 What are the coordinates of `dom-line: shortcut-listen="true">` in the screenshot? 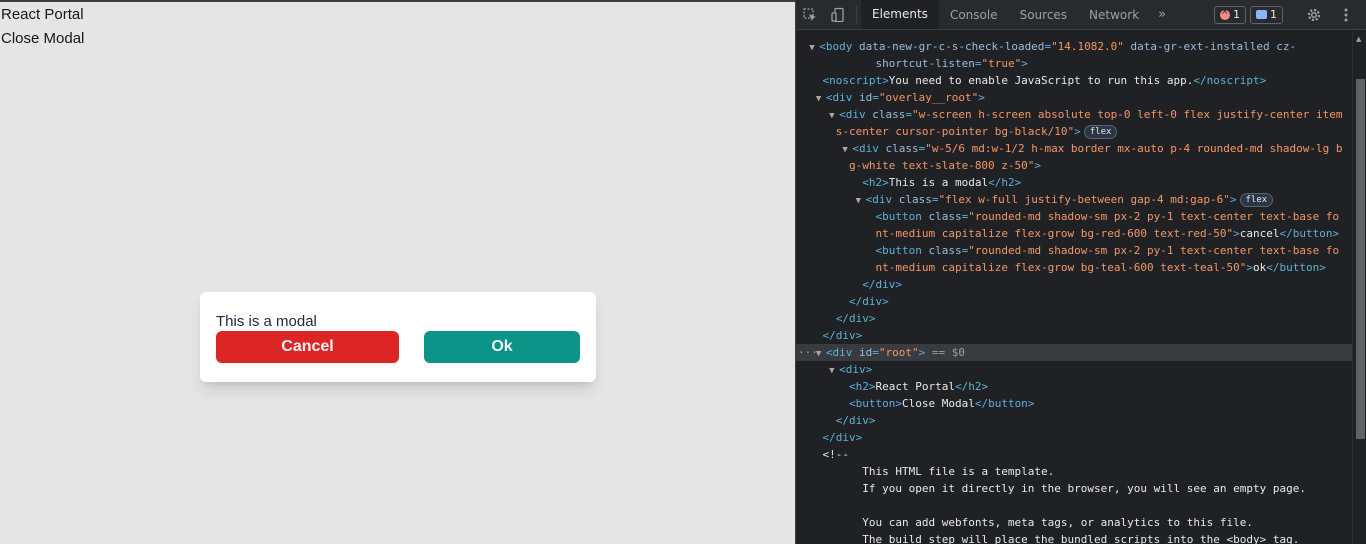 It's located at (1074, 63).